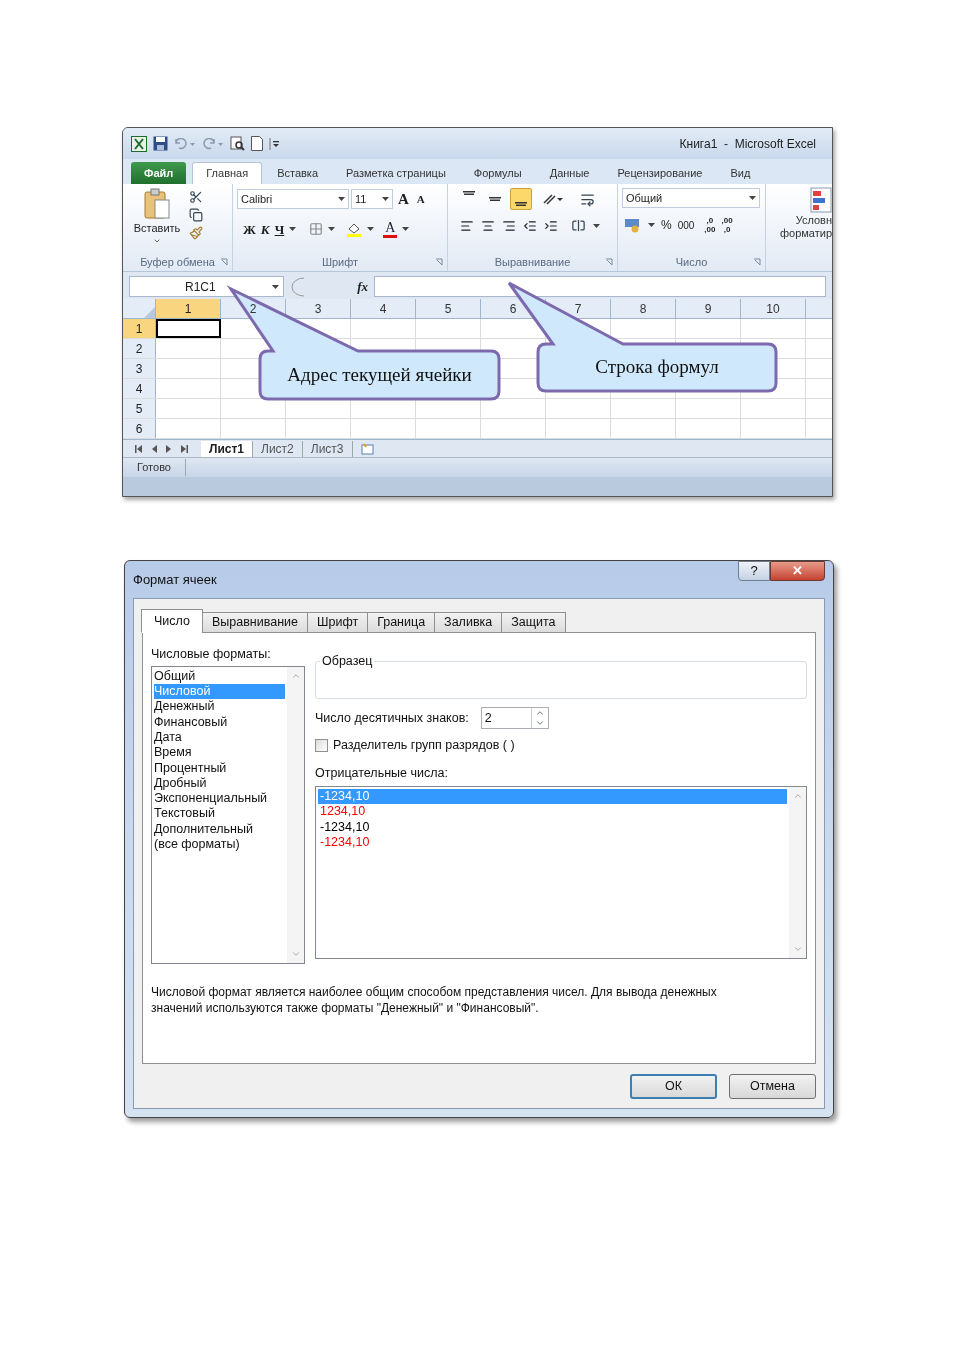  I want to click on list-item: Общий, so click(219, 676).